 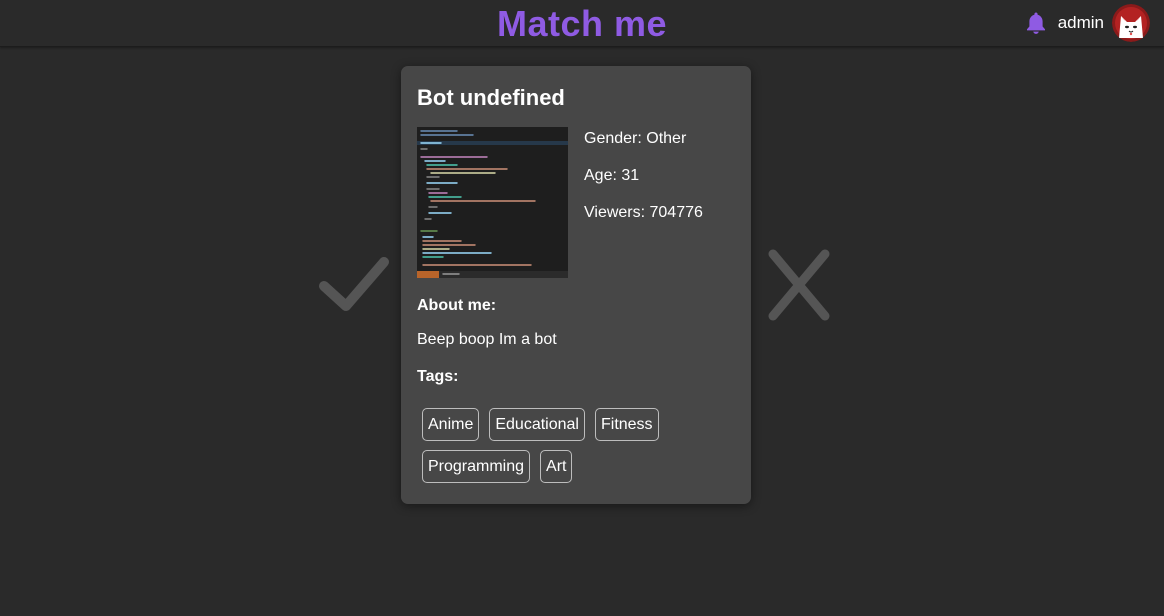 I want to click on age-text: Age: 31, so click(x=612, y=175).